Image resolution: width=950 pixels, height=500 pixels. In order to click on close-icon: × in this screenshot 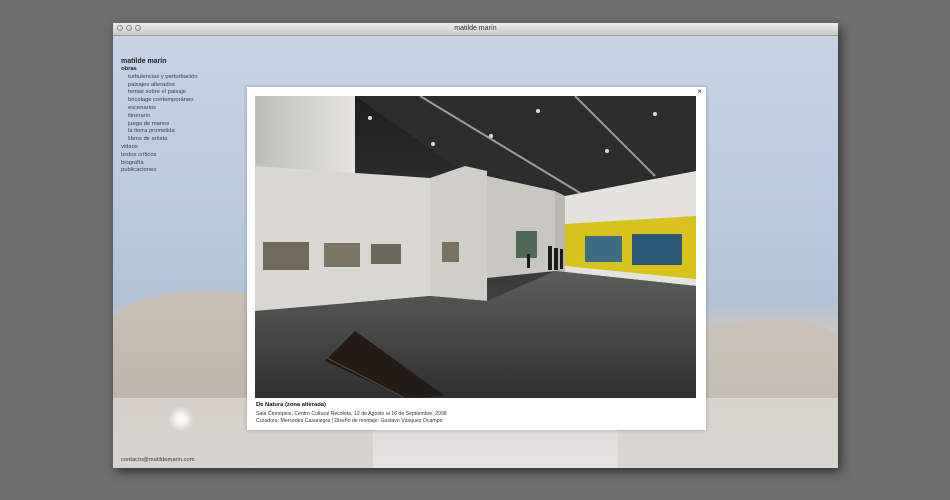, I will do `click(699, 92)`.